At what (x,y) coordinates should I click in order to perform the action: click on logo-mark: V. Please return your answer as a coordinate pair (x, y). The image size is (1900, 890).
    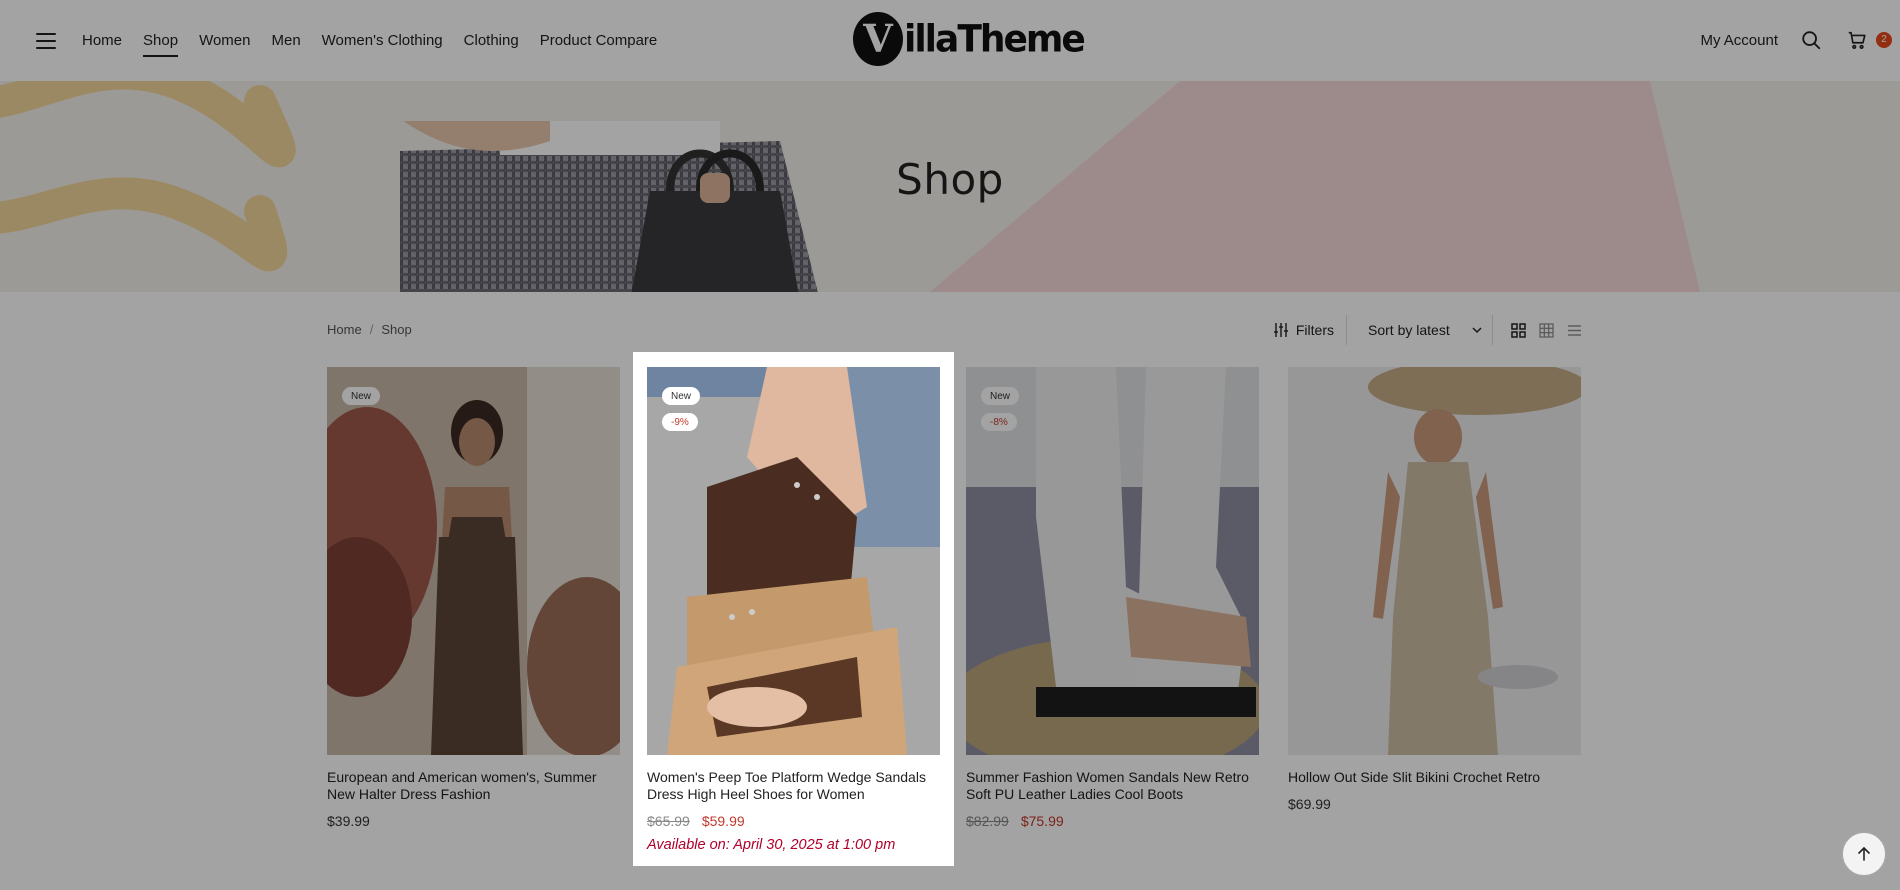
    Looking at the image, I should click on (878, 39).